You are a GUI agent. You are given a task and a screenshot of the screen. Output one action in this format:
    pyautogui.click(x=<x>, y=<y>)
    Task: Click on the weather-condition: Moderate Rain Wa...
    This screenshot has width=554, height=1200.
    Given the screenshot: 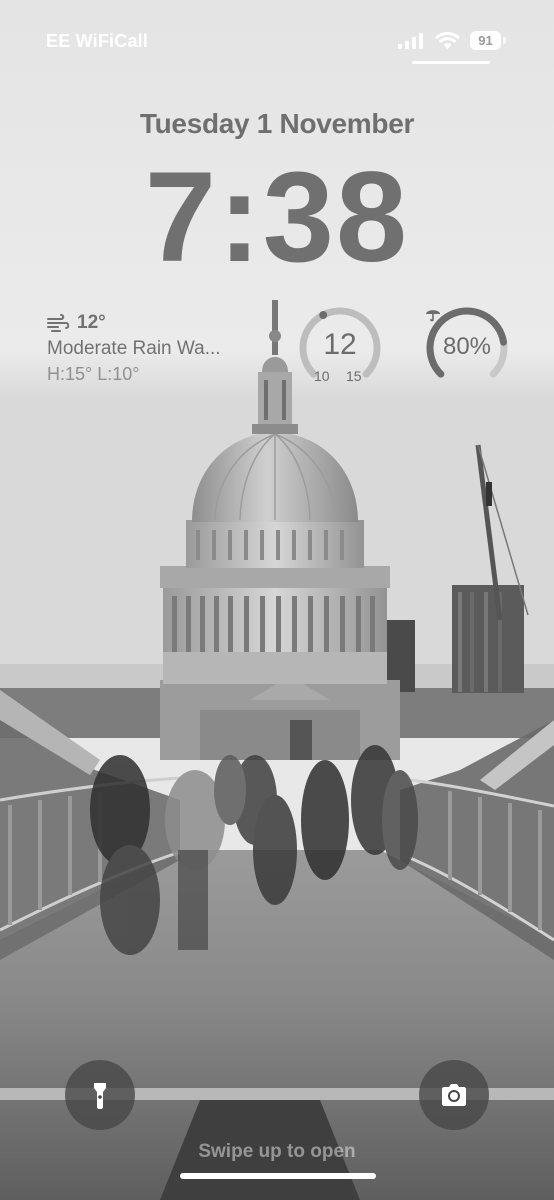 What is the action you would take?
    pyautogui.click(x=134, y=348)
    